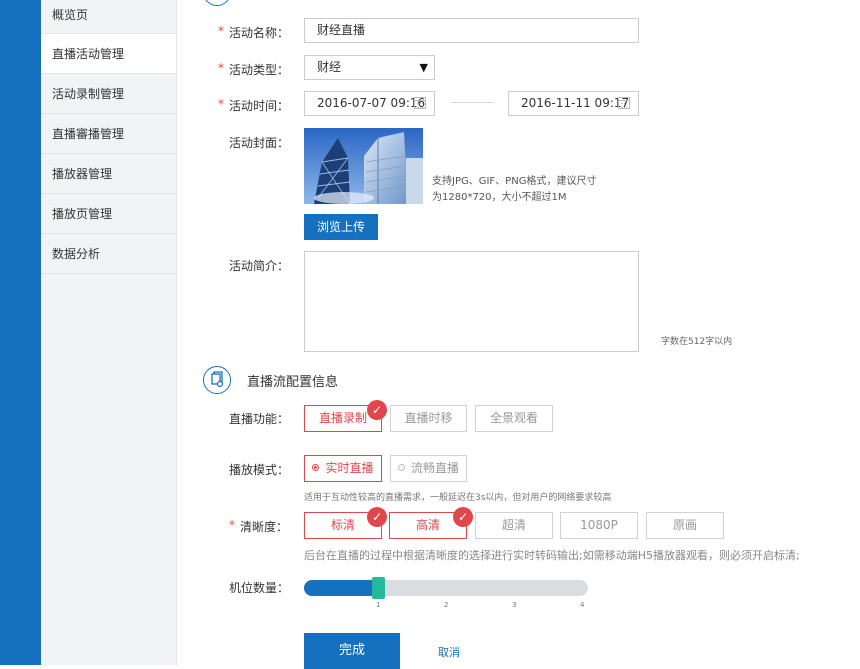  I want to click on cover-hint-line2: 为1280*720，大小不超过1M, so click(499, 197).